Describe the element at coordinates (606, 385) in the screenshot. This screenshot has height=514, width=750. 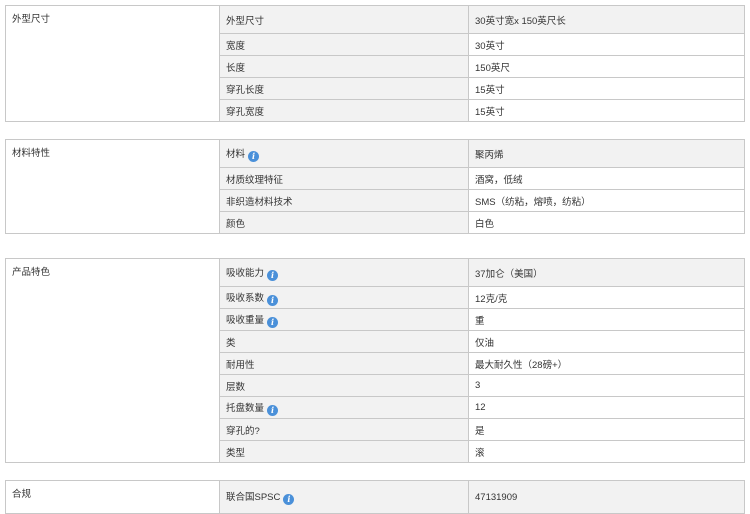
I see `attribute-value: 3` at that location.